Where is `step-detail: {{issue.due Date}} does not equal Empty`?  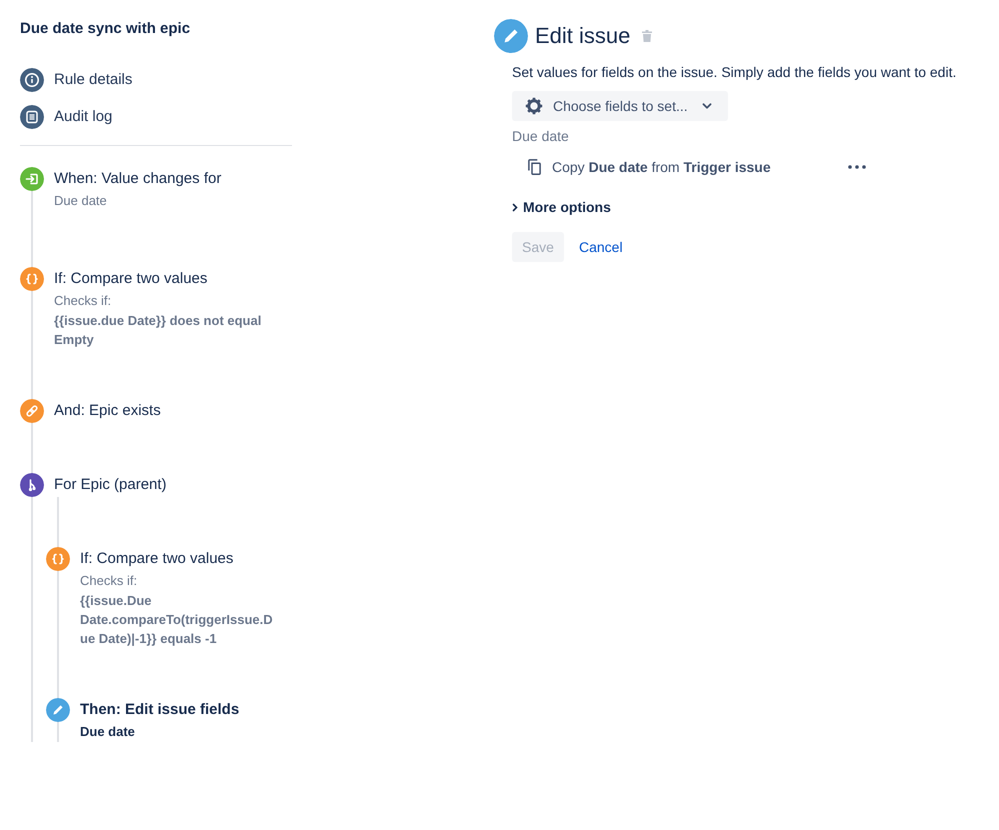 step-detail: {{issue.due Date}} does not equal Empty is located at coordinates (158, 330).